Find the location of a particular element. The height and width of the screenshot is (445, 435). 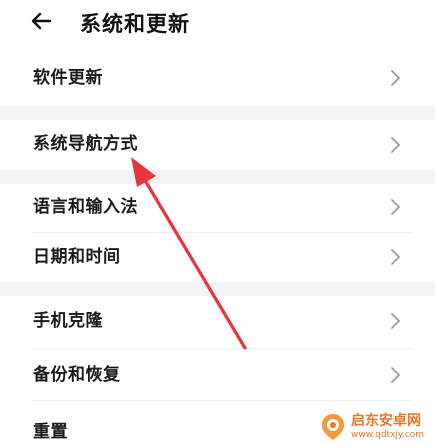

watermark: 启东安卓网 www.qdtxjy.com is located at coordinates (376, 426).